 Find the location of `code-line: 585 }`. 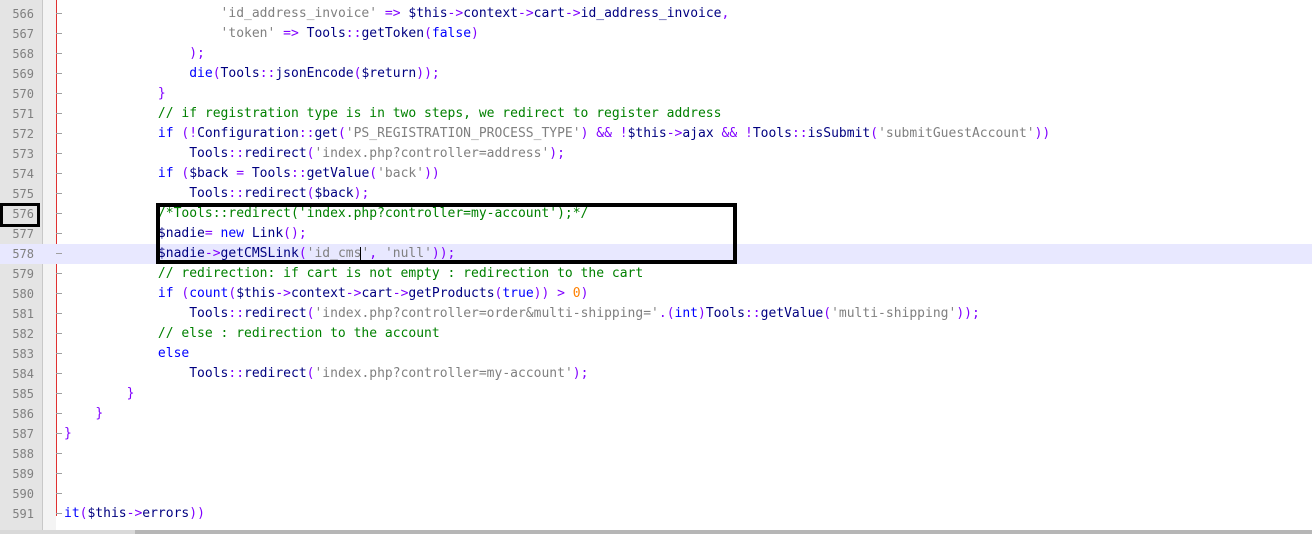

code-line: 585 } is located at coordinates (656, 394).